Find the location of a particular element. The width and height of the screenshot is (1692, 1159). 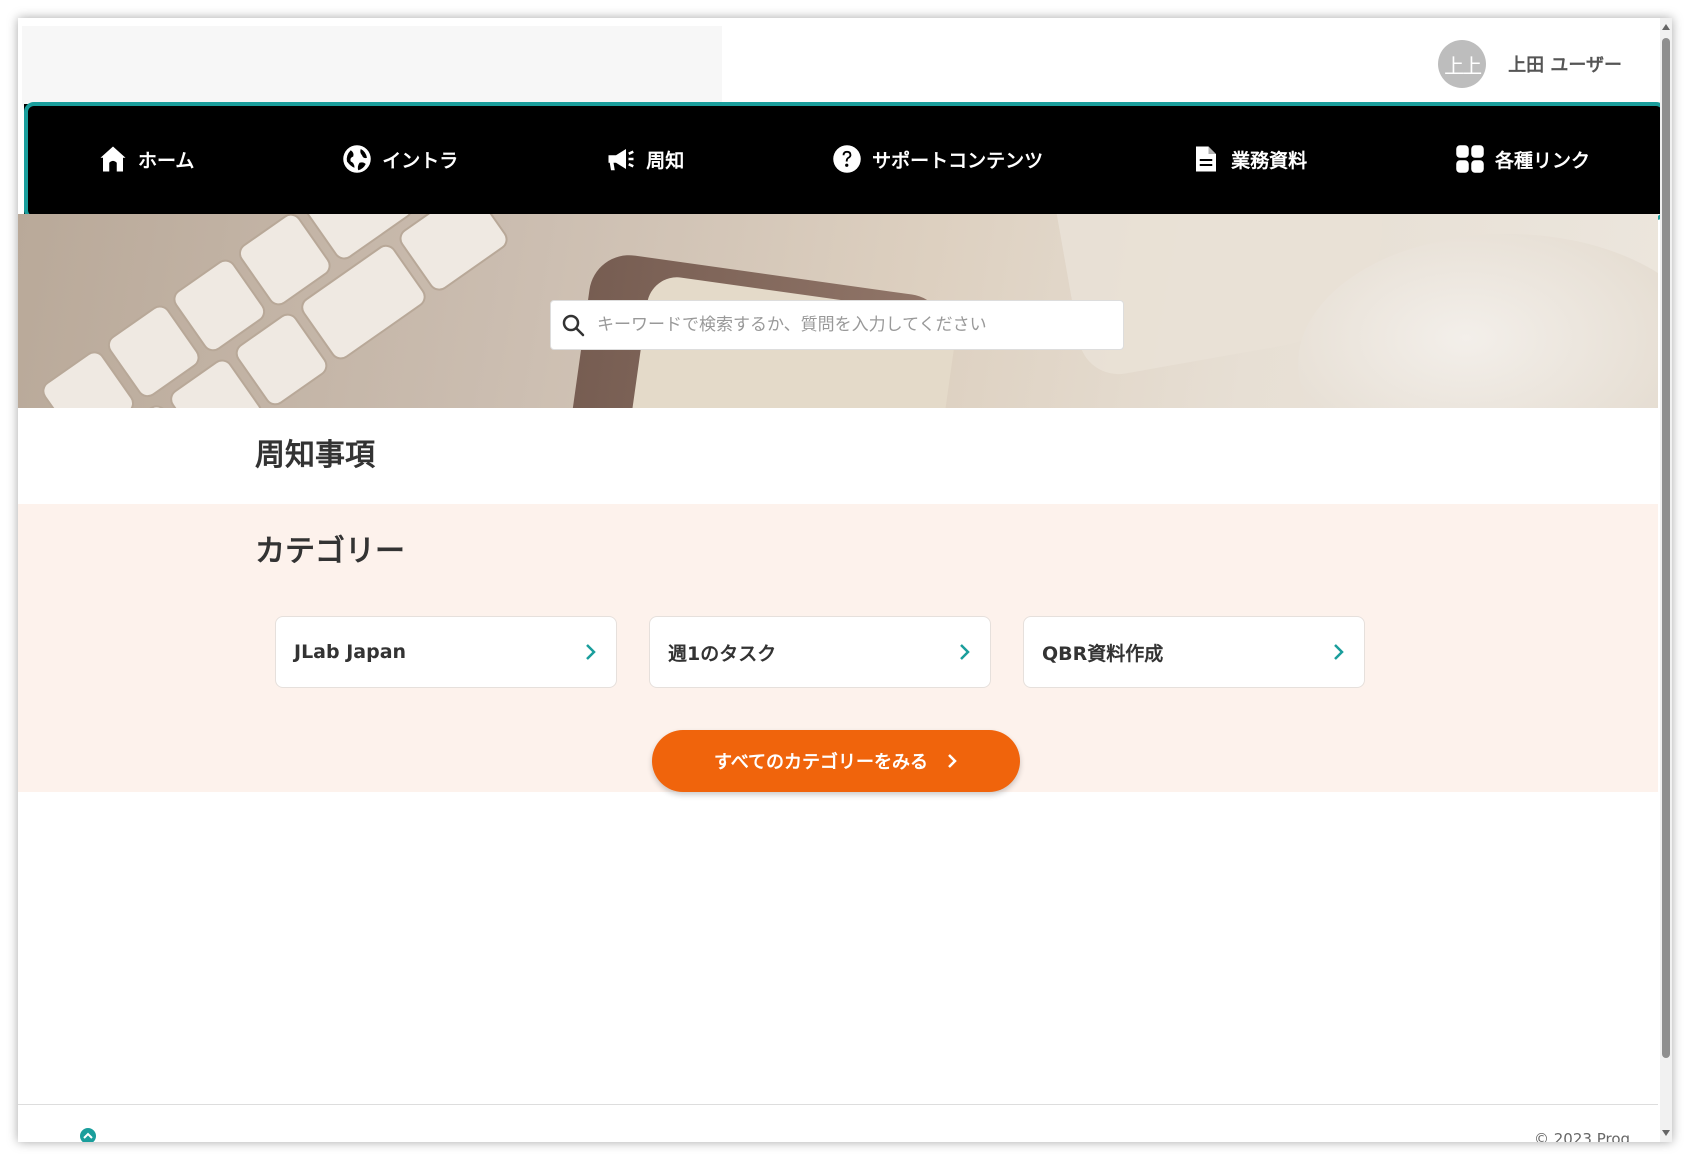

copyright-text: © 2023 Prog is located at coordinates (1582, 1136).